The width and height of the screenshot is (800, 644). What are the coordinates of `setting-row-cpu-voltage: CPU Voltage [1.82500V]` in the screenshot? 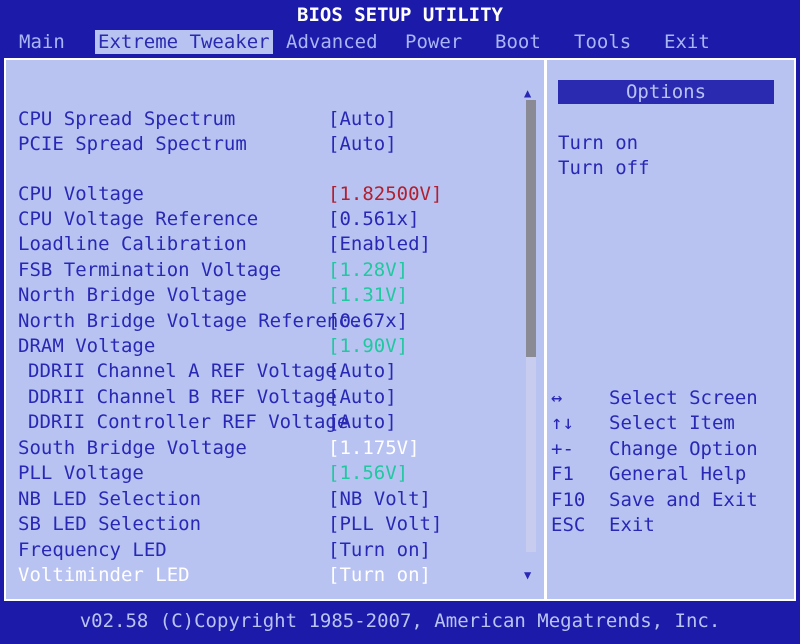 It's located at (230, 194).